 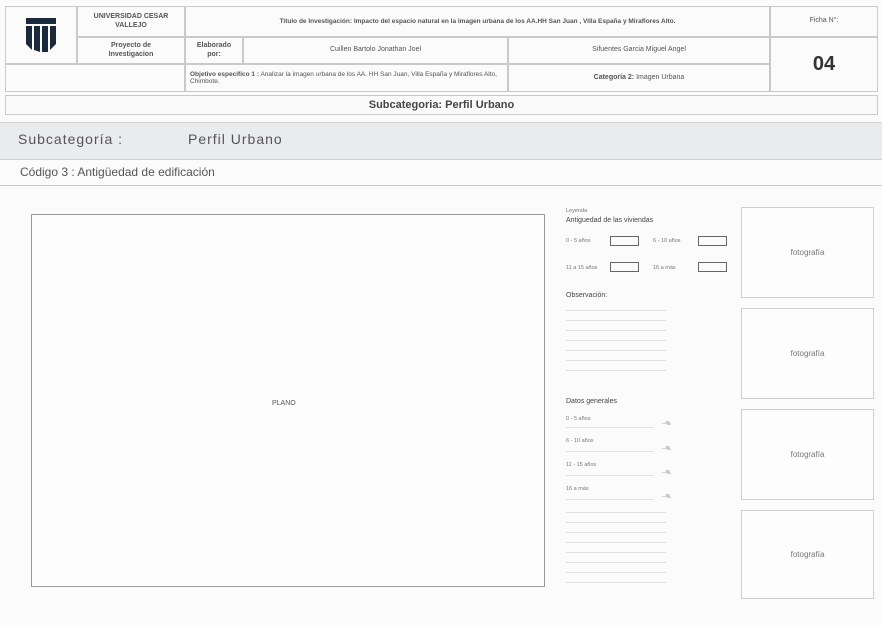 What do you see at coordinates (131, 50) in the screenshot?
I see `project-label: Proyecto de Investigacion` at bounding box center [131, 50].